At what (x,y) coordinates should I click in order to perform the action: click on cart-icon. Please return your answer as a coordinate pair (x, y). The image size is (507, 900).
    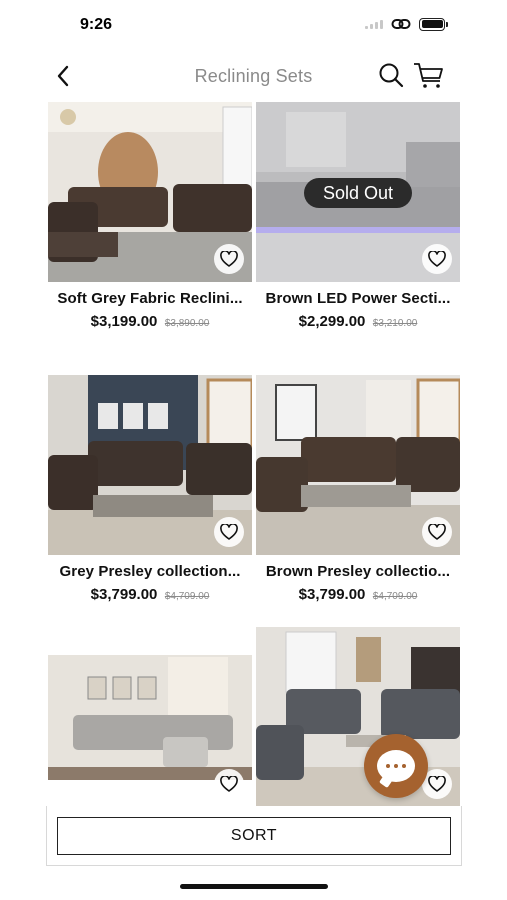
    Looking at the image, I should click on (428, 75).